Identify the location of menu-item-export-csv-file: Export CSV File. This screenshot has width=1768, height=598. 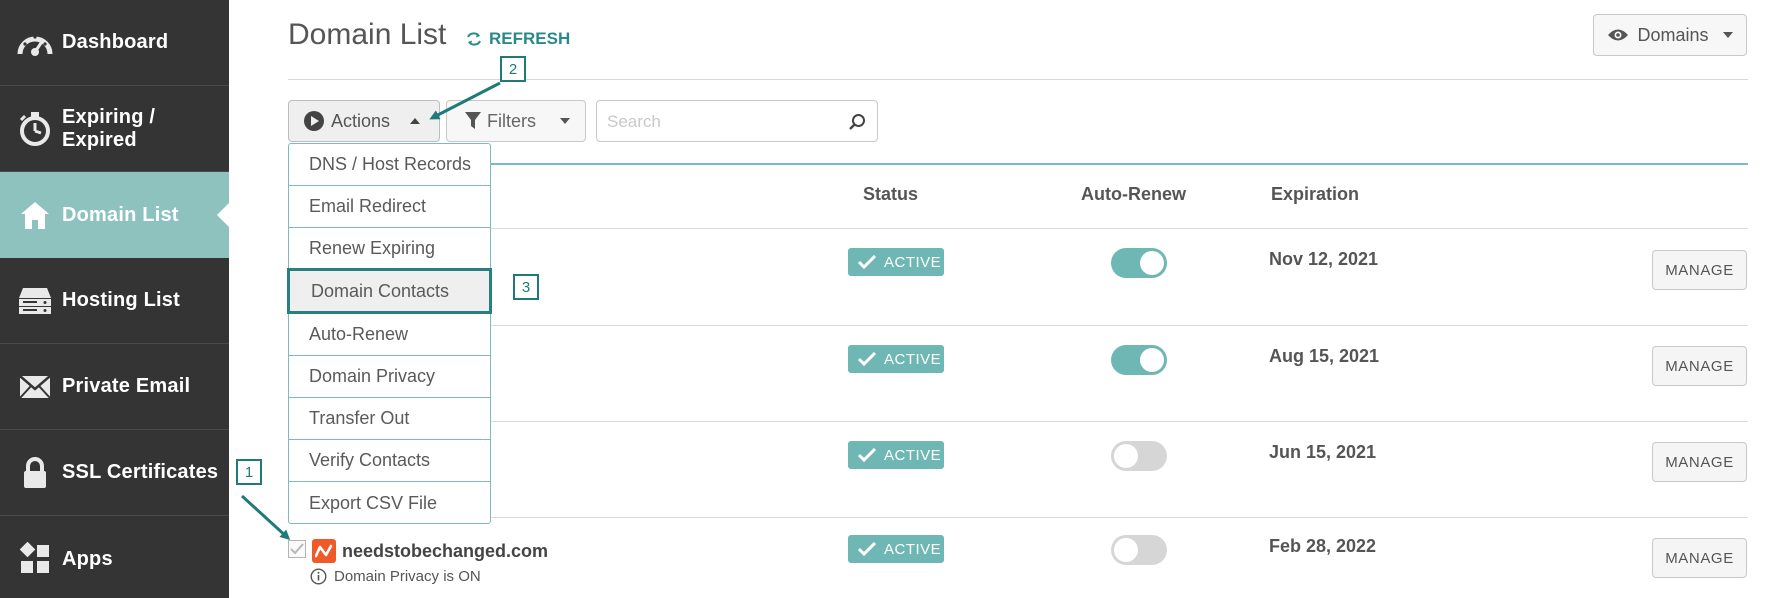
(389, 503).